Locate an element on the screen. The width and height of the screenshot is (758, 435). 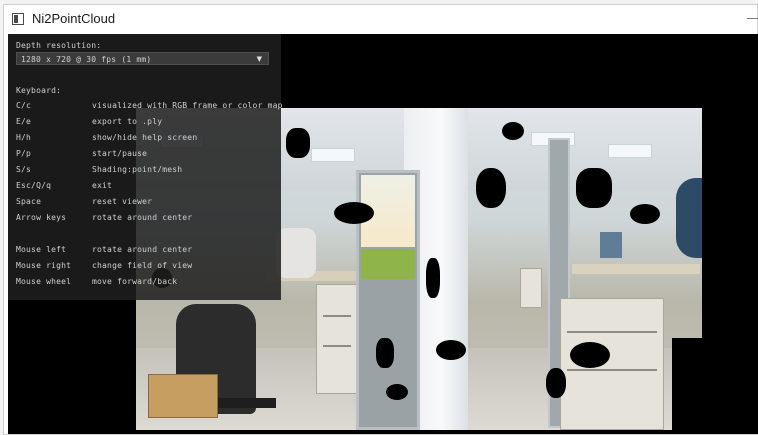
shortcut-key: H/h is located at coordinates (24, 137).